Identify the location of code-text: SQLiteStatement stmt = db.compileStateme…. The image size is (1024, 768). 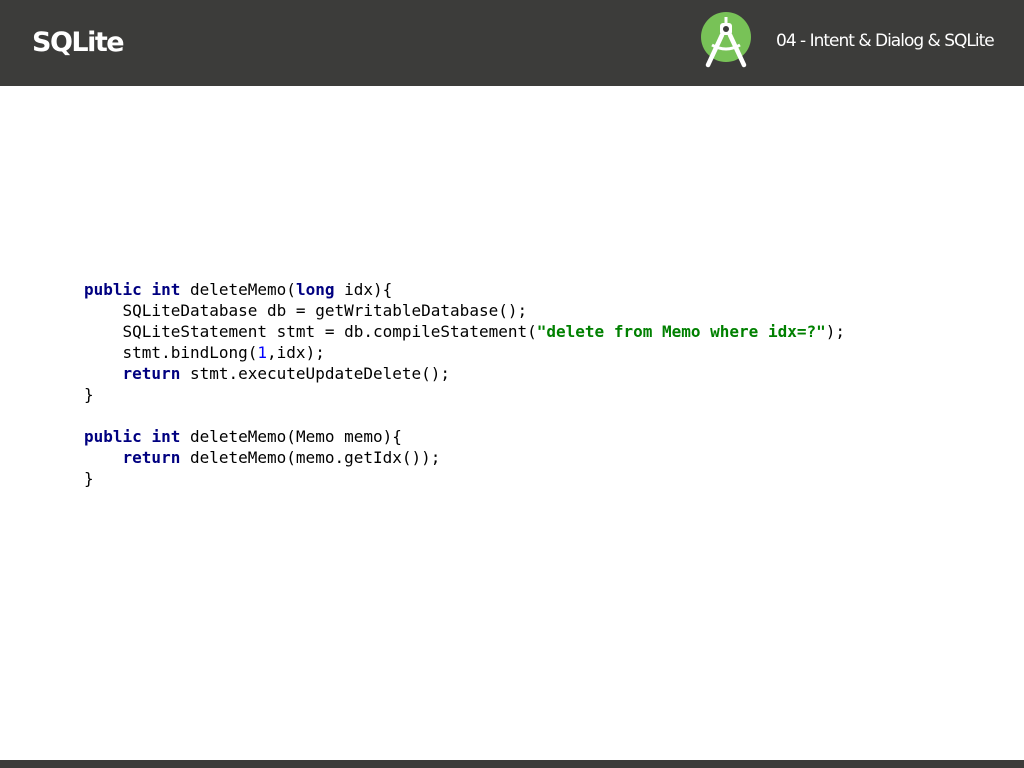
(310, 331).